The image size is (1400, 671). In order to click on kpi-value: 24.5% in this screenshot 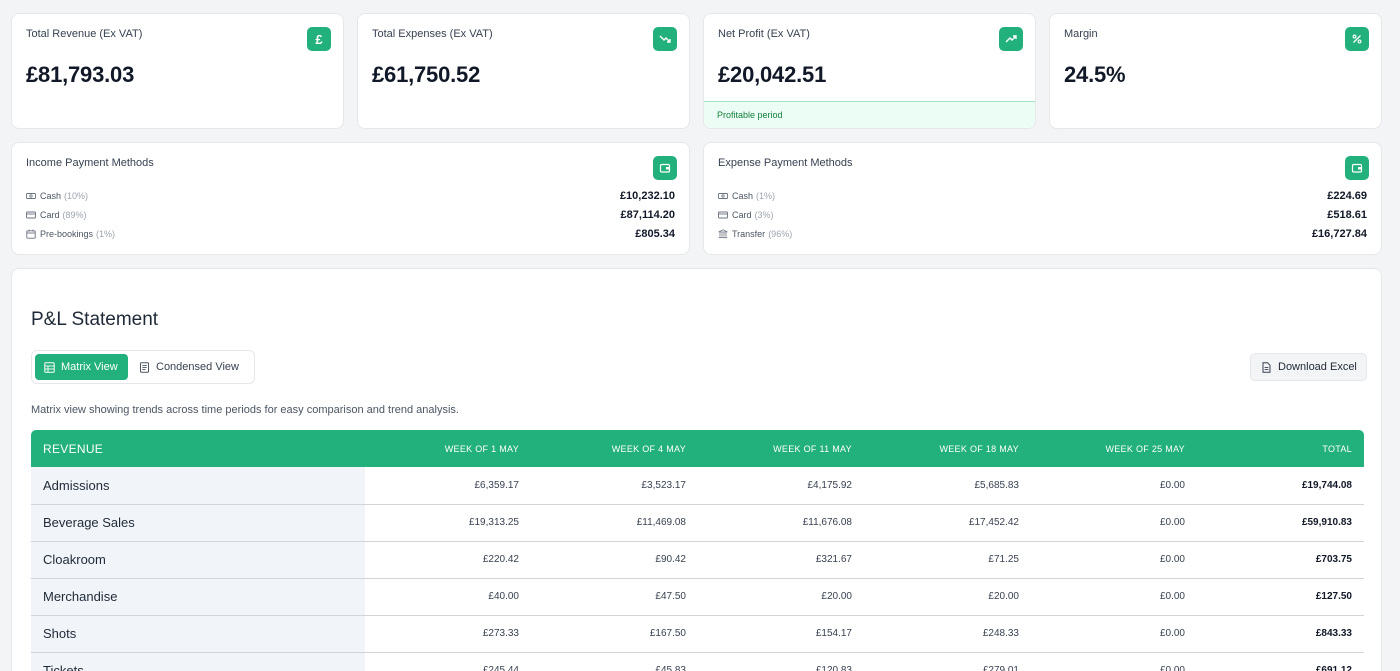, I will do `click(1095, 74)`.